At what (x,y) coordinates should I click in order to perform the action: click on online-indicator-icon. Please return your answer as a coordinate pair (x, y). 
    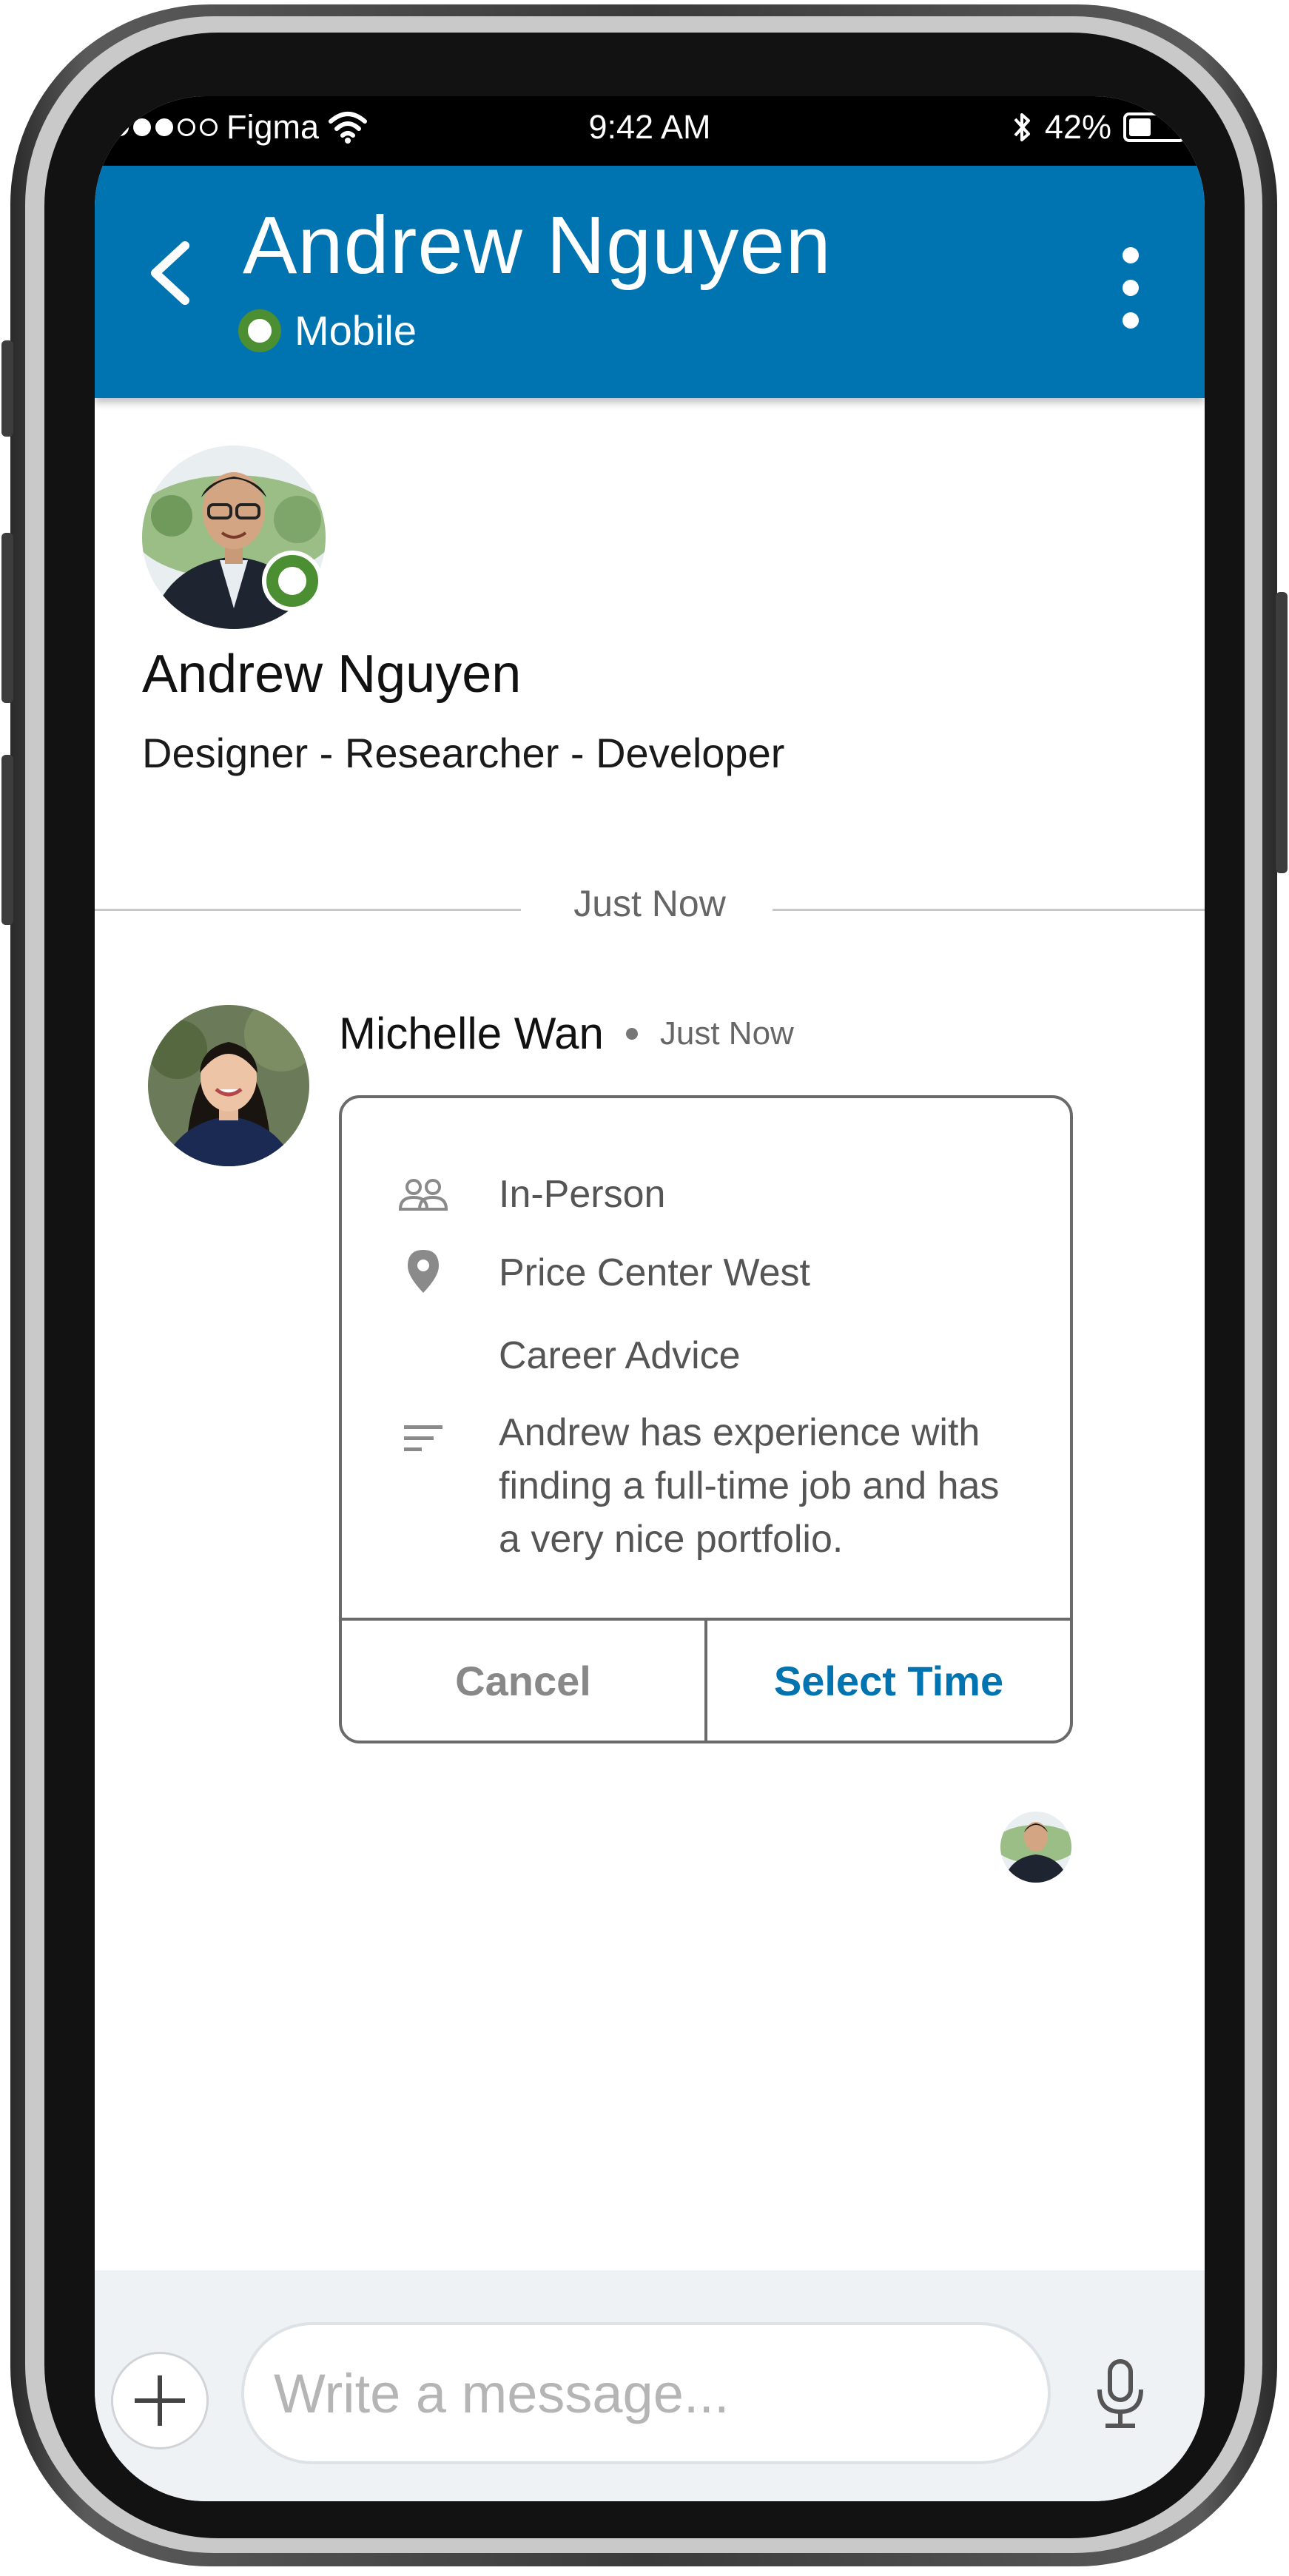
    Looking at the image, I should click on (259, 330).